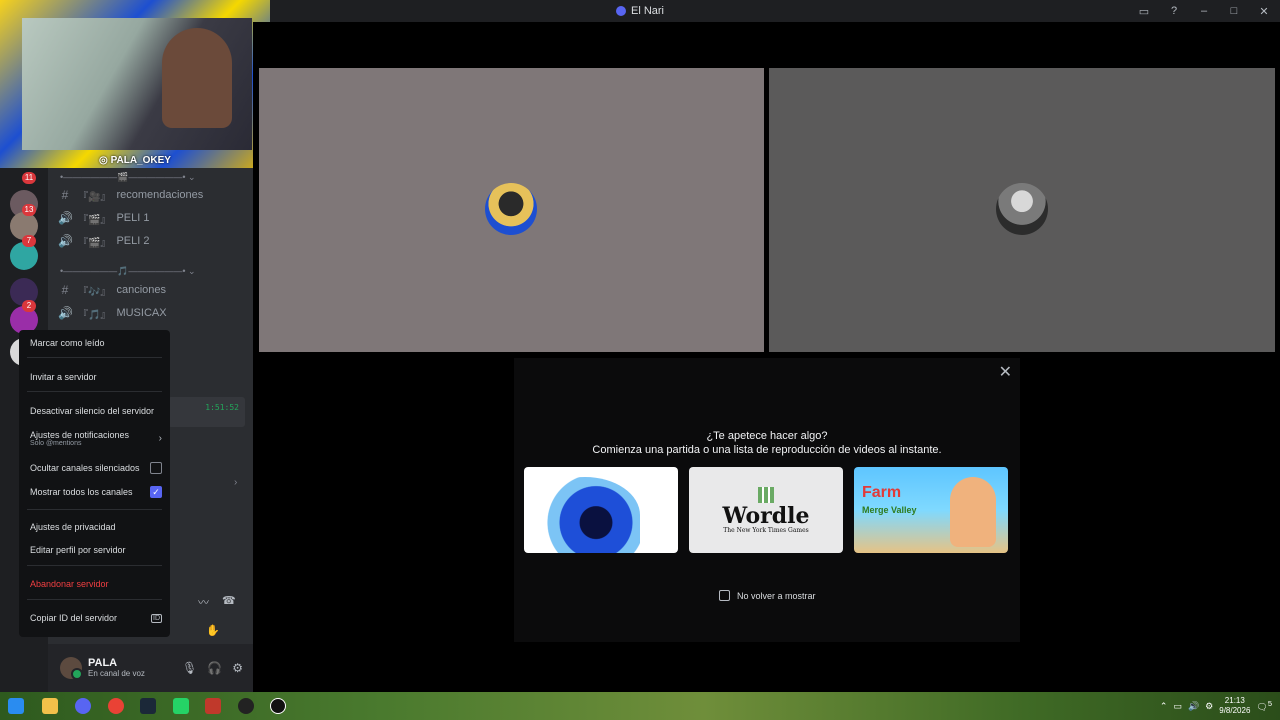 This screenshot has width=1280, height=720. What do you see at coordinates (150, 241) in the screenshot?
I see `channel-peli-2: 🔊 『🎬』 PELI 2` at bounding box center [150, 241].